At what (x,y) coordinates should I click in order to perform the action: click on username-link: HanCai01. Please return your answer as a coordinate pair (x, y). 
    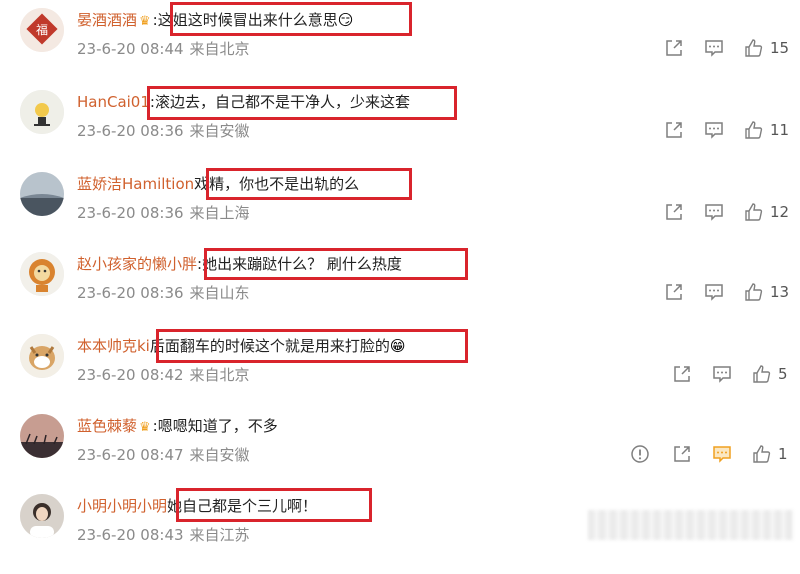
    Looking at the image, I should click on (113, 102).